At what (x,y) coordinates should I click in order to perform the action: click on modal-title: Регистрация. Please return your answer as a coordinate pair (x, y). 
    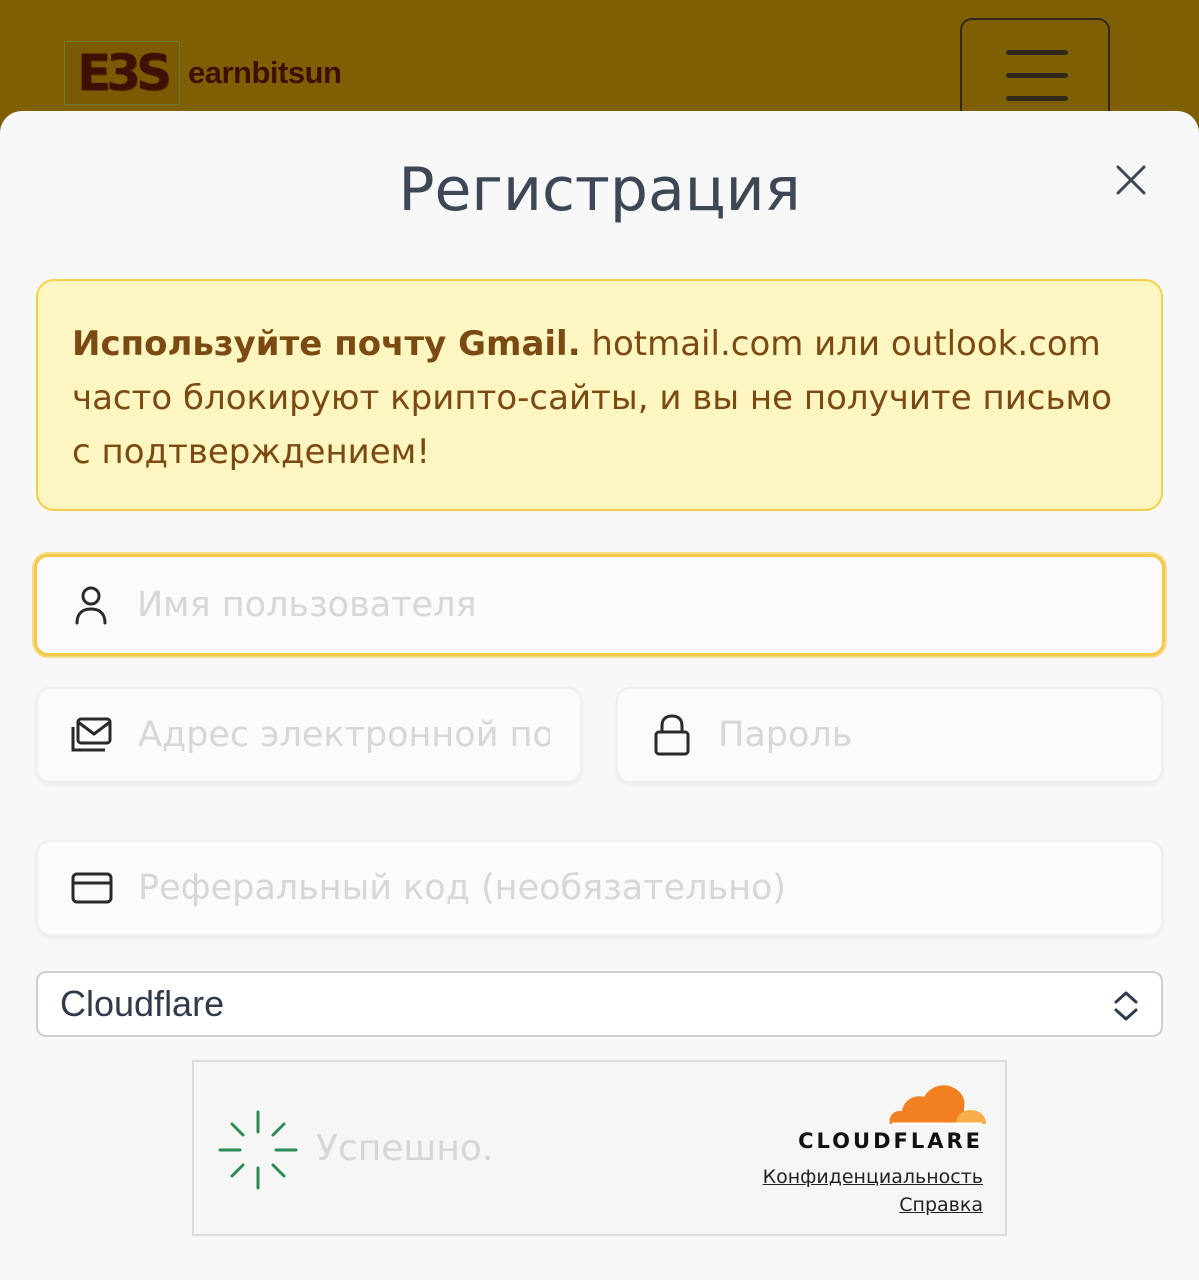
    Looking at the image, I should click on (599, 190).